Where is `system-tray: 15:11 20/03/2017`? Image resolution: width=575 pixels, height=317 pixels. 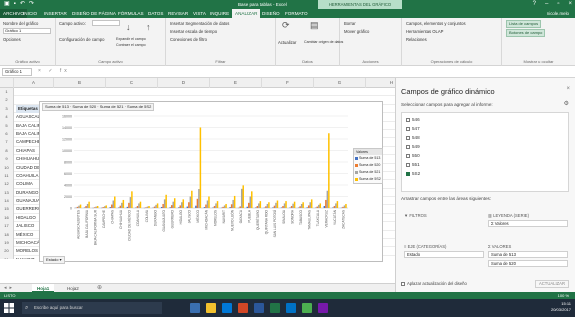
system-tray: 15:11 20/03/2017 is located at coordinates (561, 307).